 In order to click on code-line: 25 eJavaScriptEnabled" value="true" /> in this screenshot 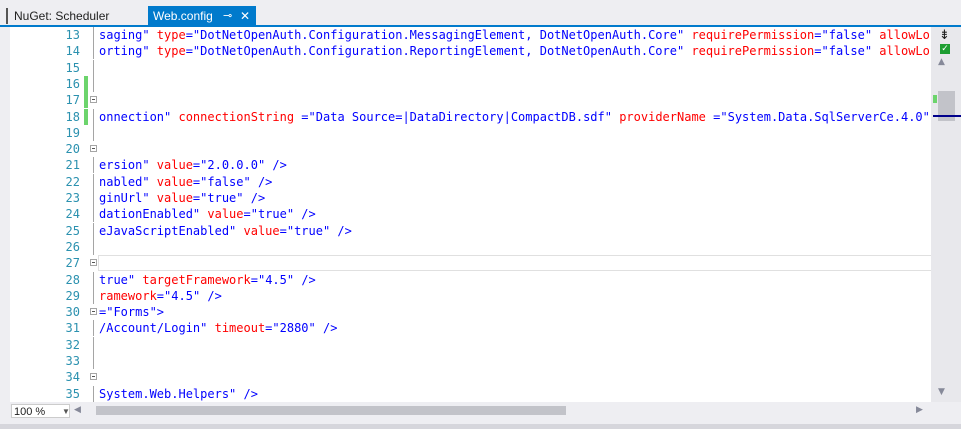, I will do `click(470, 230)`.